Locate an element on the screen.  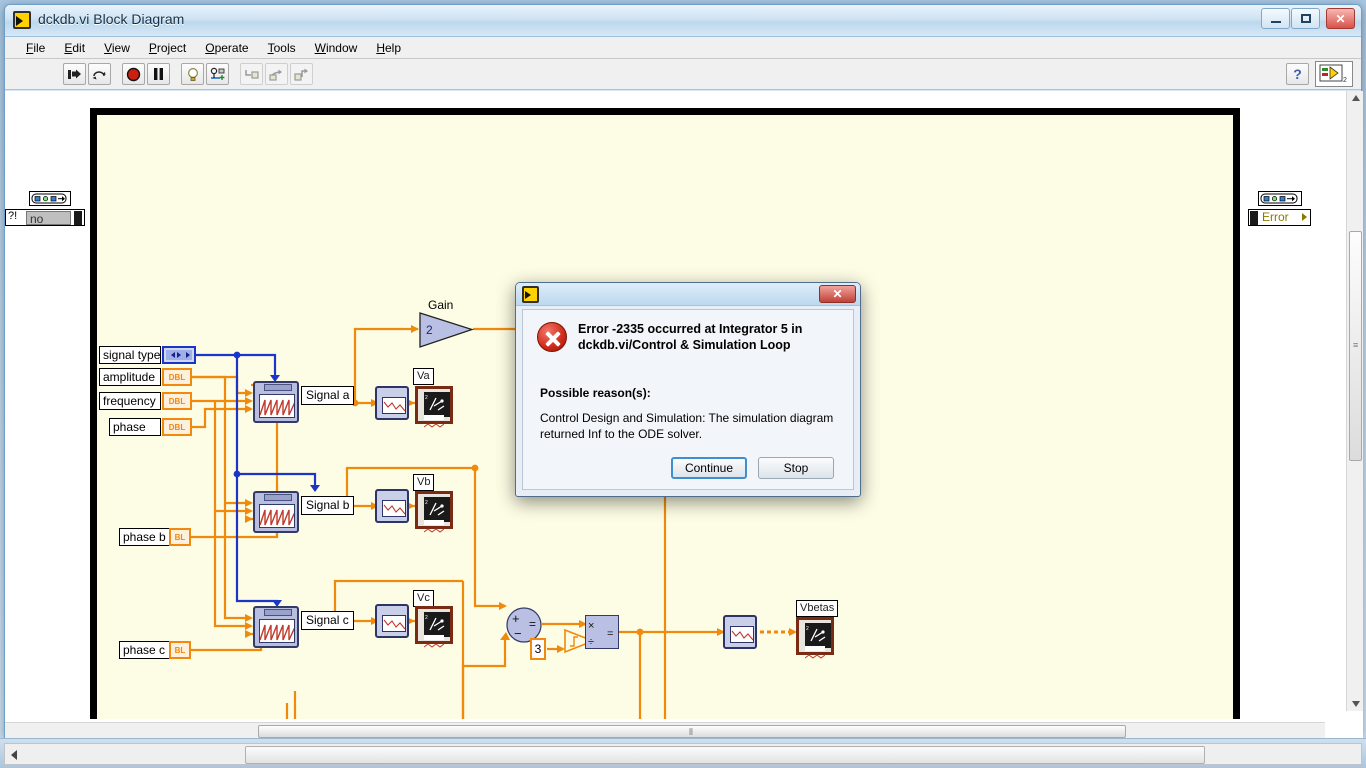
scroll-down-arrow-icon is located at coordinates (1356, 704).